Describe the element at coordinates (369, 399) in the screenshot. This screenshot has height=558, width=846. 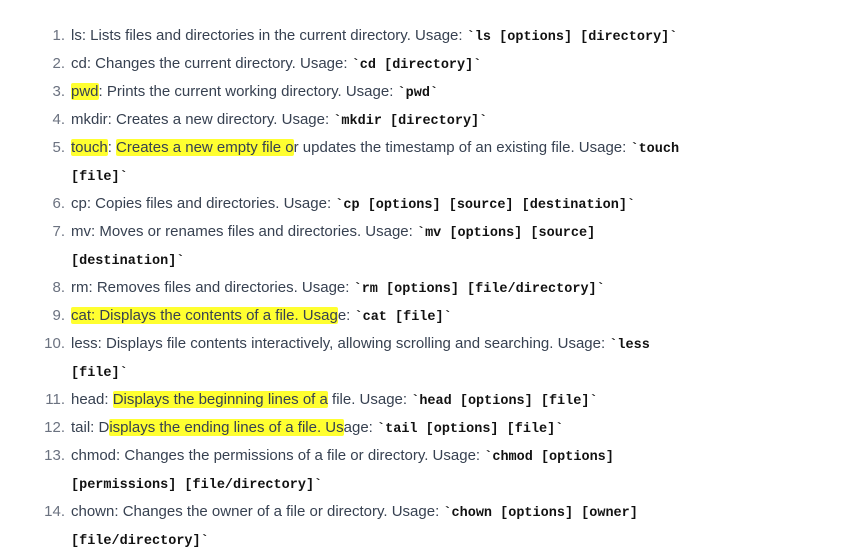
I see `text-segment: file. Usage:` at that location.